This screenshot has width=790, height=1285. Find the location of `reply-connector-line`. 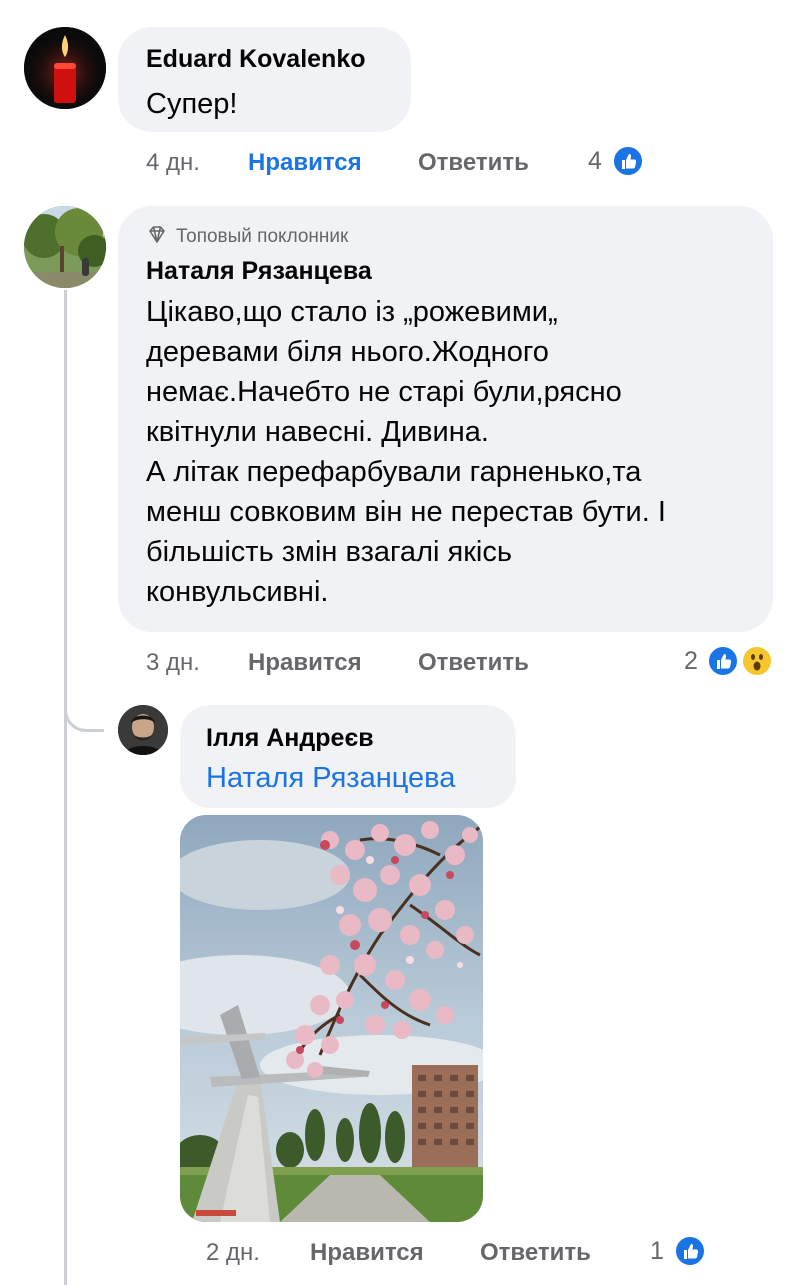

reply-connector-line is located at coordinates (84, 711).